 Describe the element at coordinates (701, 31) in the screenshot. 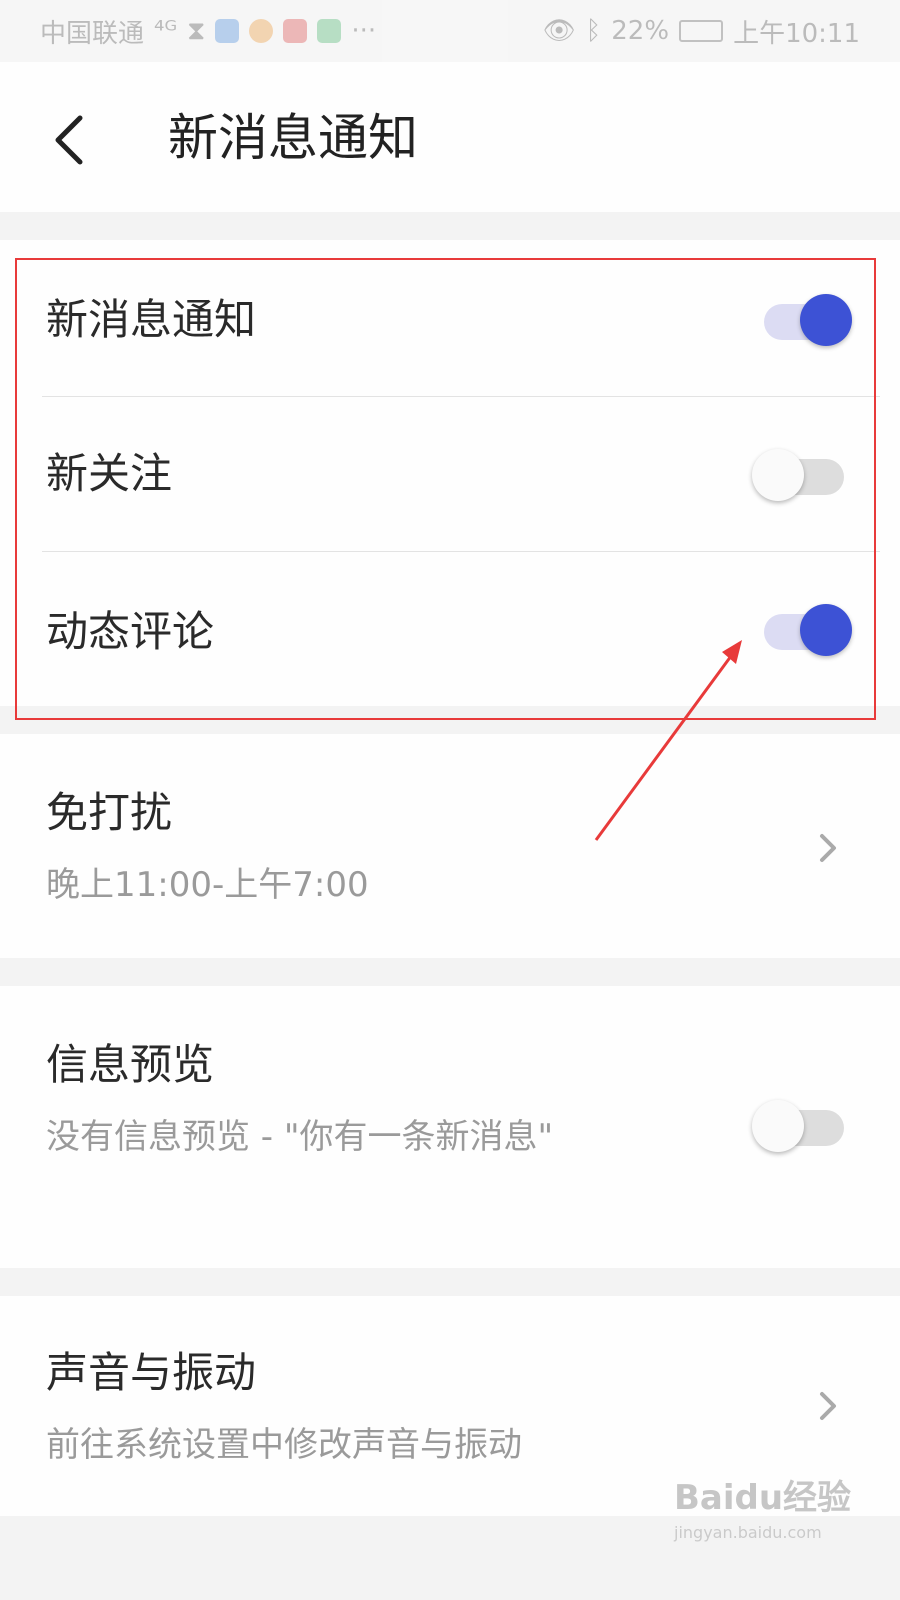

I see `battery-icon` at that location.